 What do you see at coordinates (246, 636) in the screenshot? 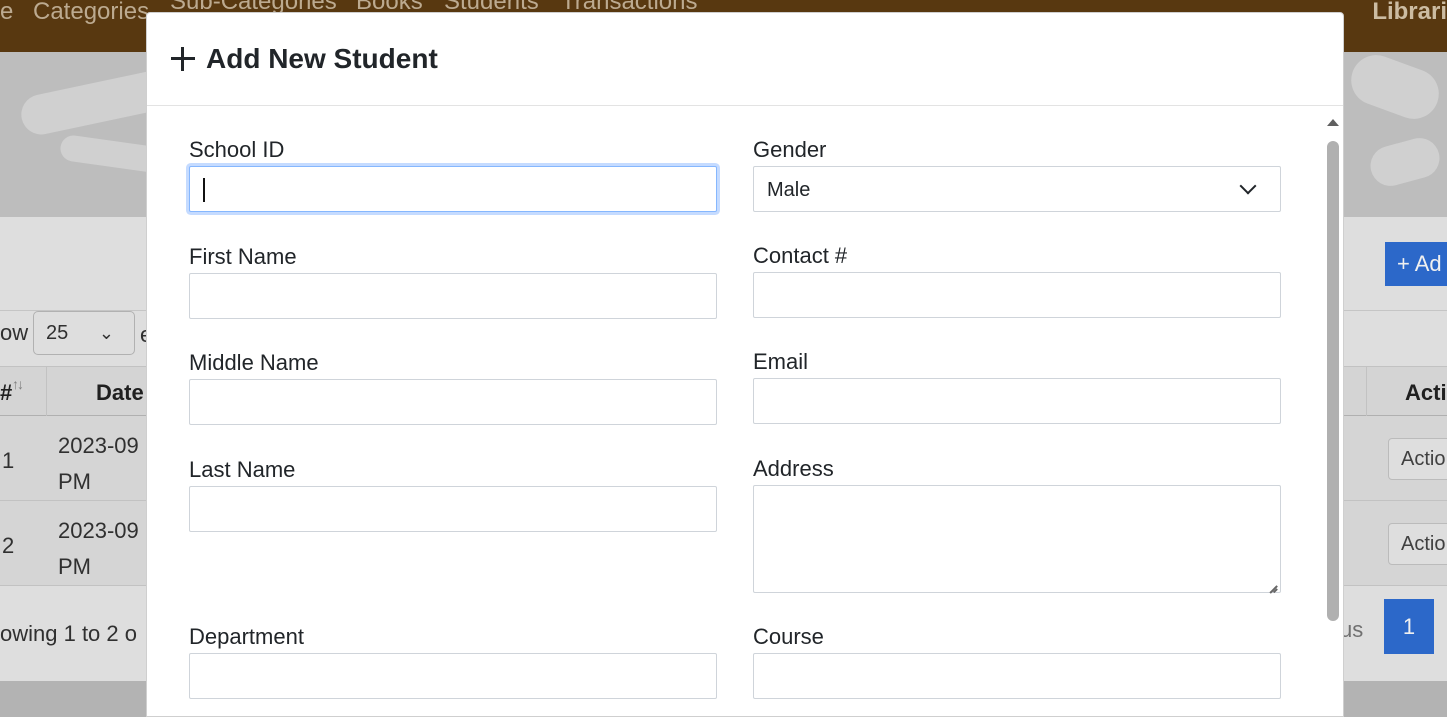
I see `department-label: Department` at bounding box center [246, 636].